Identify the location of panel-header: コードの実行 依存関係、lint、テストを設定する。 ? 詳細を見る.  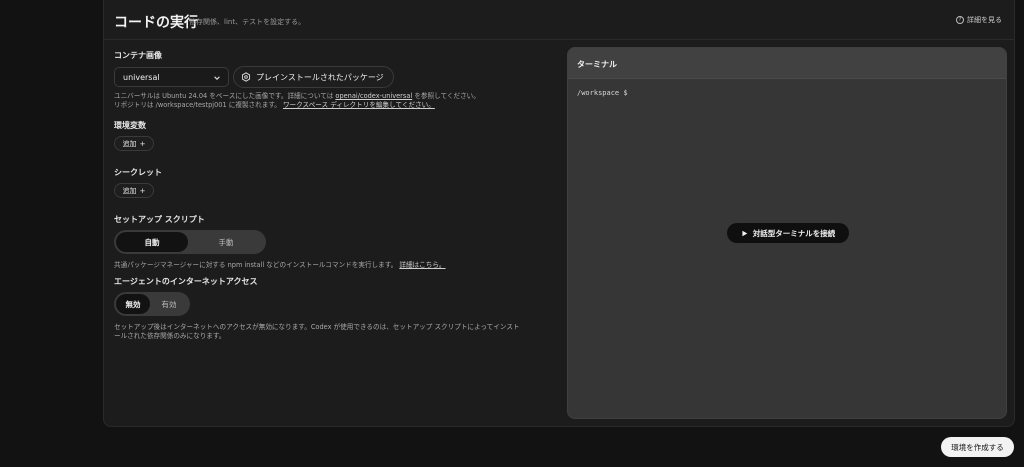
(559, 20).